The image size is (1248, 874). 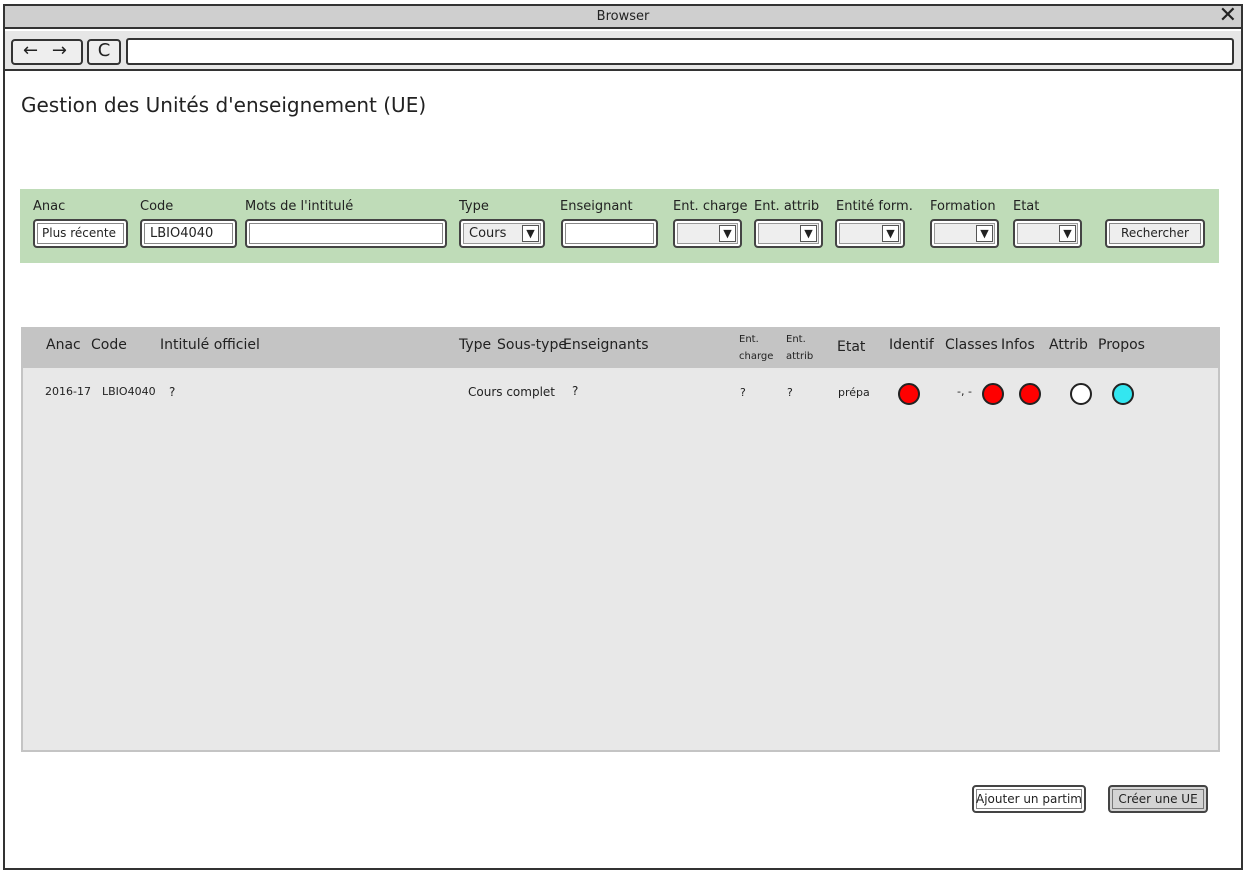 What do you see at coordinates (575, 391) in the screenshot?
I see `cell-enseignants: ?` at bounding box center [575, 391].